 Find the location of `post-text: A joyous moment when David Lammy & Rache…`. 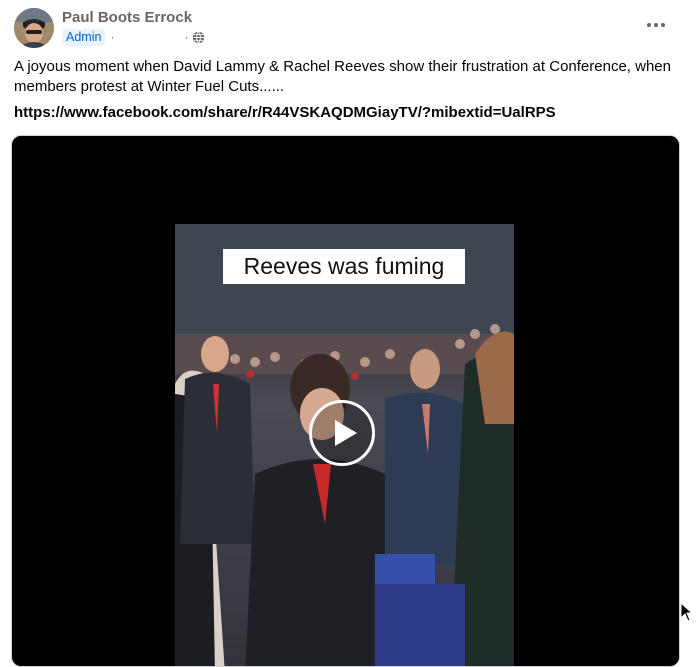

post-text: A joyous moment when David Lammy & Rache… is located at coordinates (342, 76).